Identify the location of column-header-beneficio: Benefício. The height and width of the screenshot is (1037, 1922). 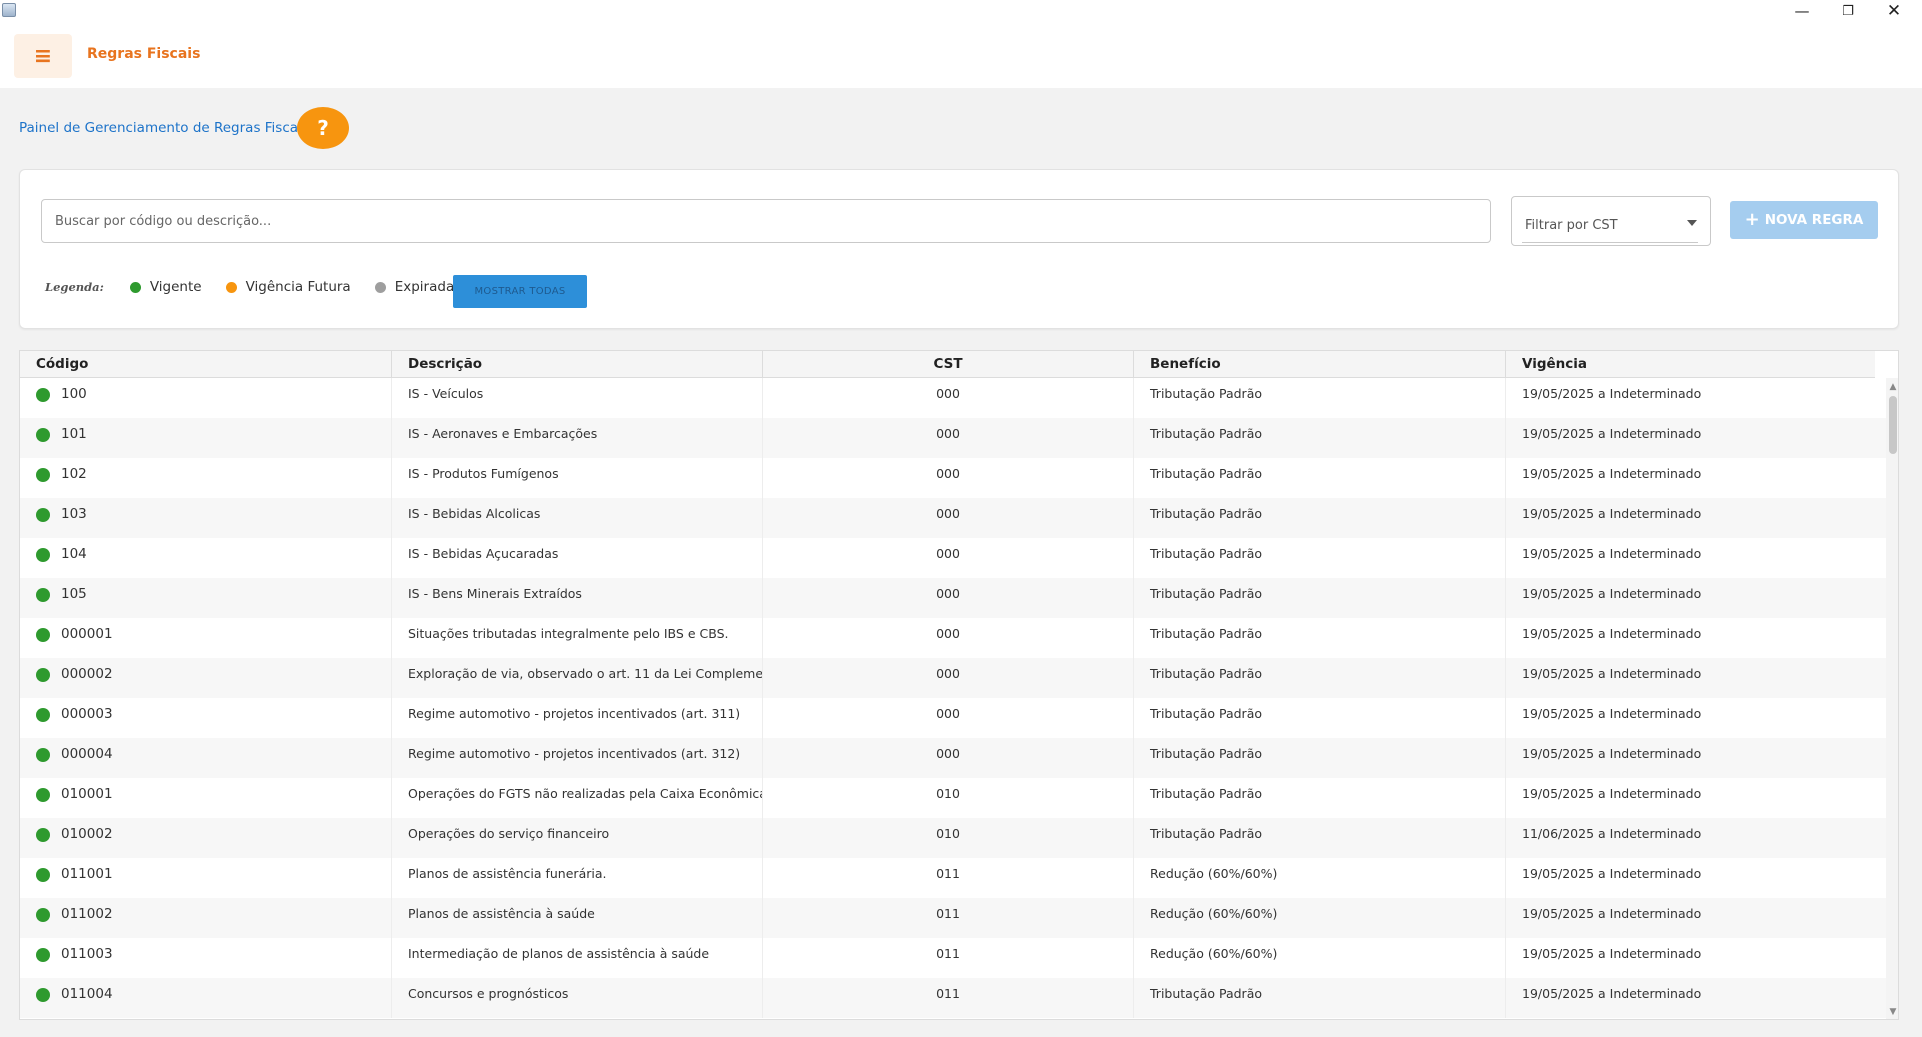
(1320, 364).